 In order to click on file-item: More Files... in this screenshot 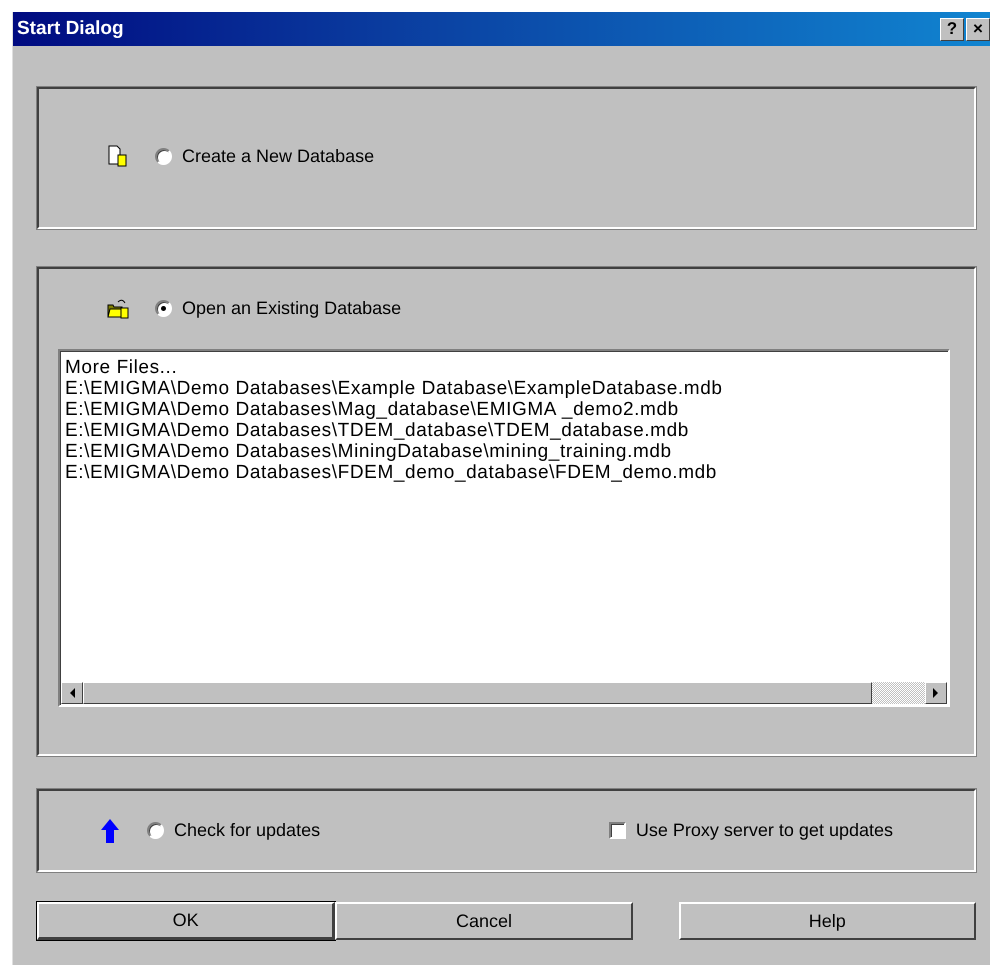, I will do `click(504, 367)`.